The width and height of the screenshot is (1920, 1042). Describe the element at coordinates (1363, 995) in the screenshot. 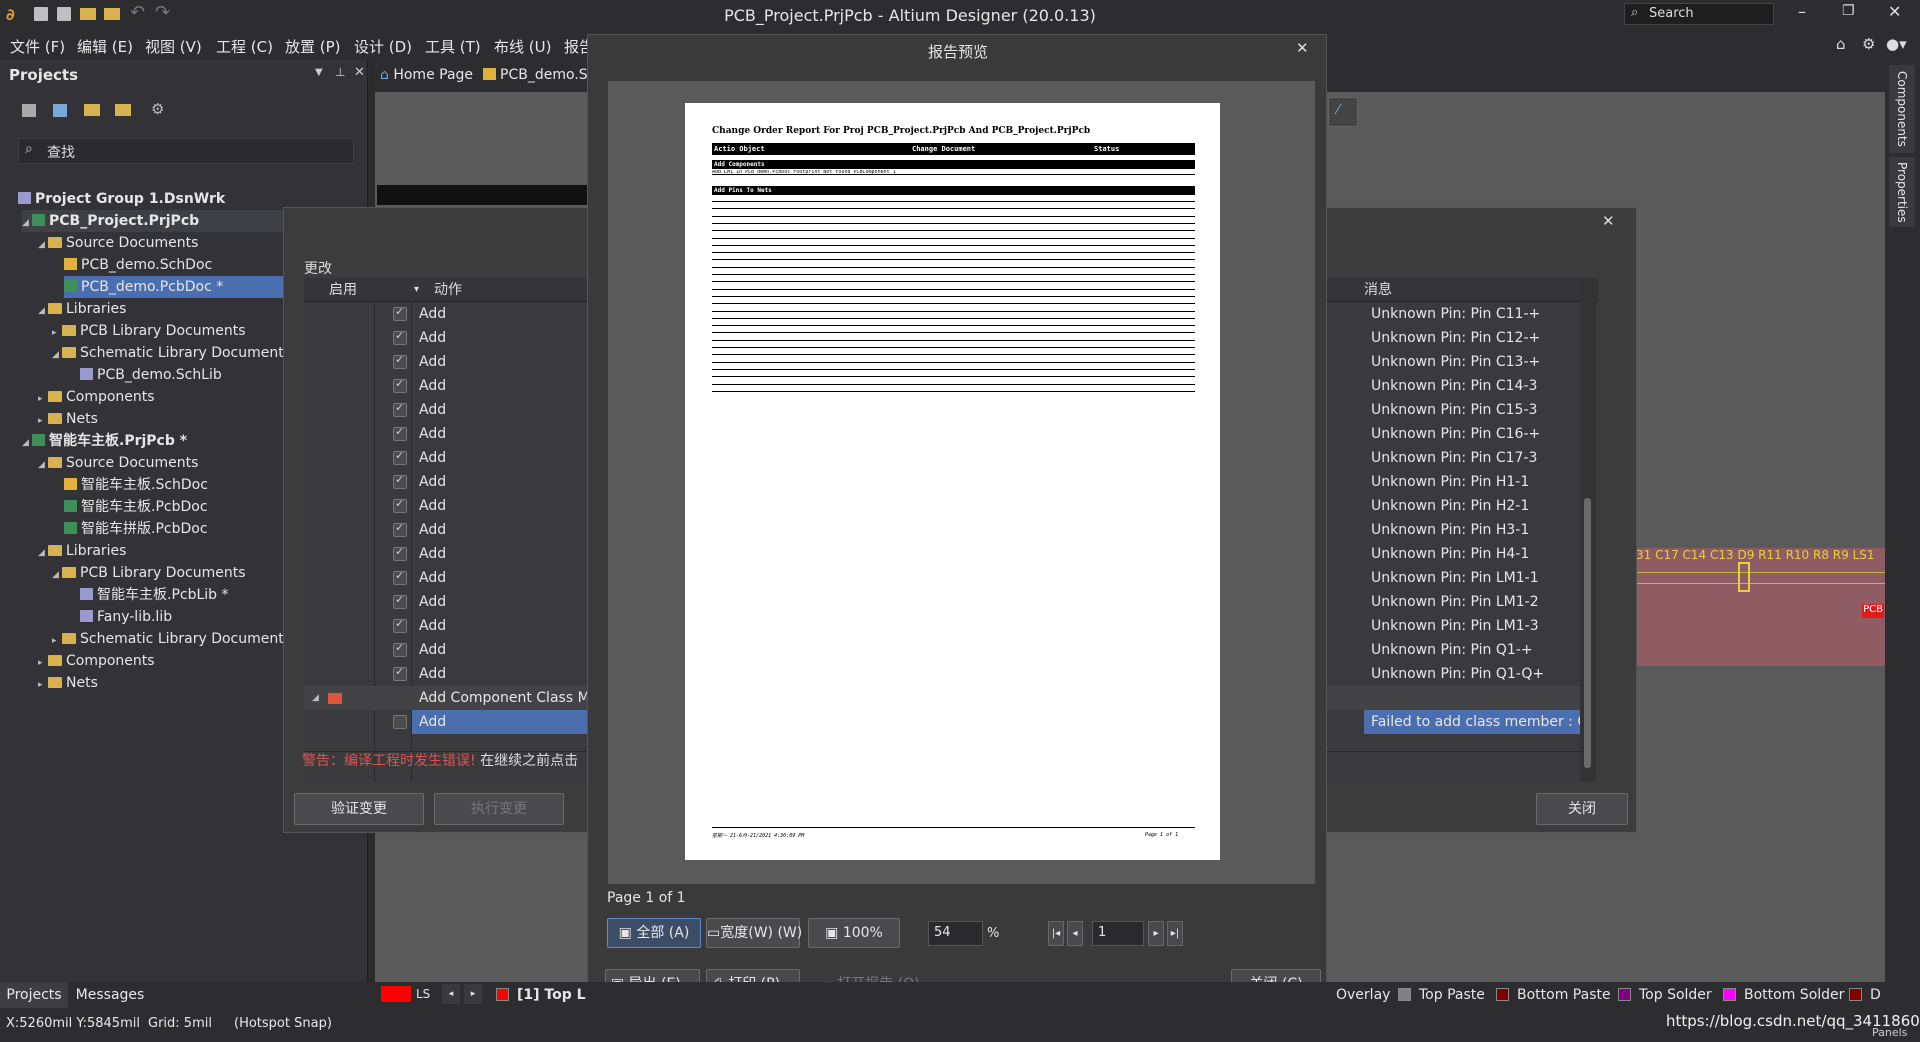

I see `layer-overlay: Overlay` at that location.